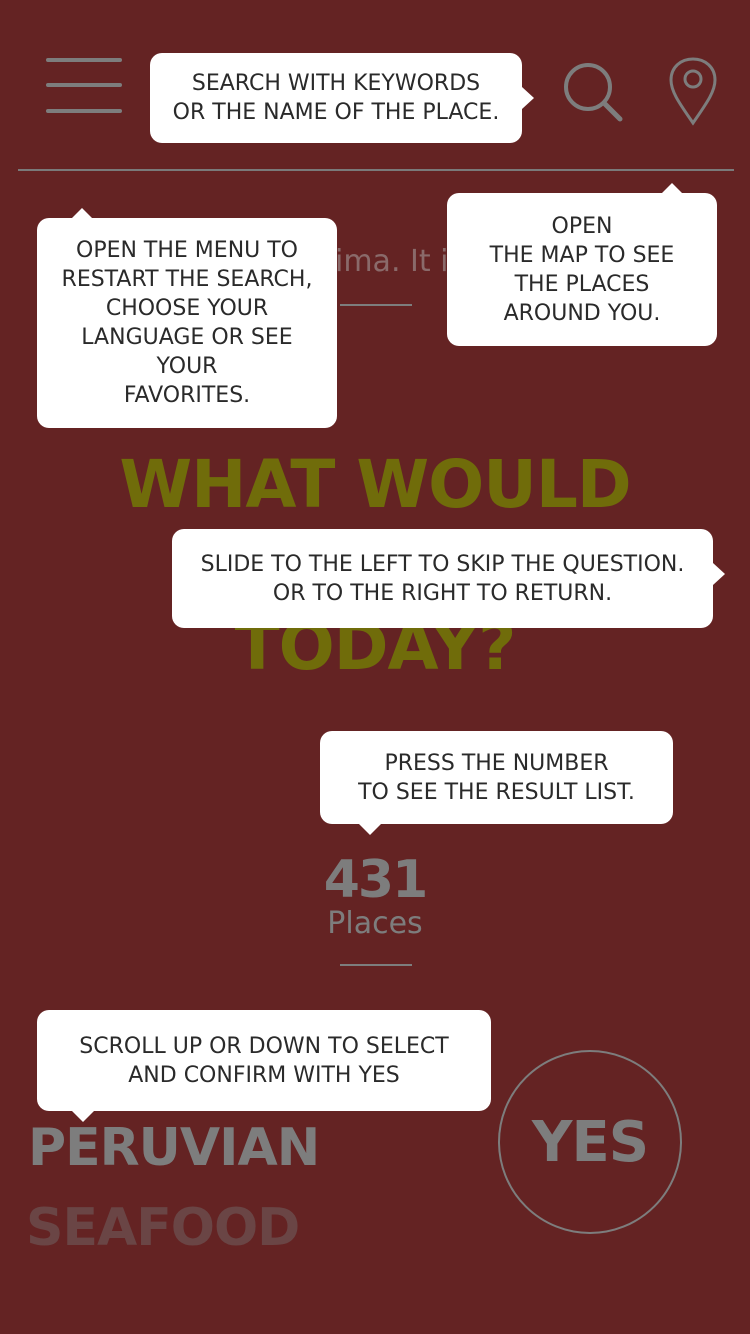  I want to click on map-pin-icon, so click(693, 91).